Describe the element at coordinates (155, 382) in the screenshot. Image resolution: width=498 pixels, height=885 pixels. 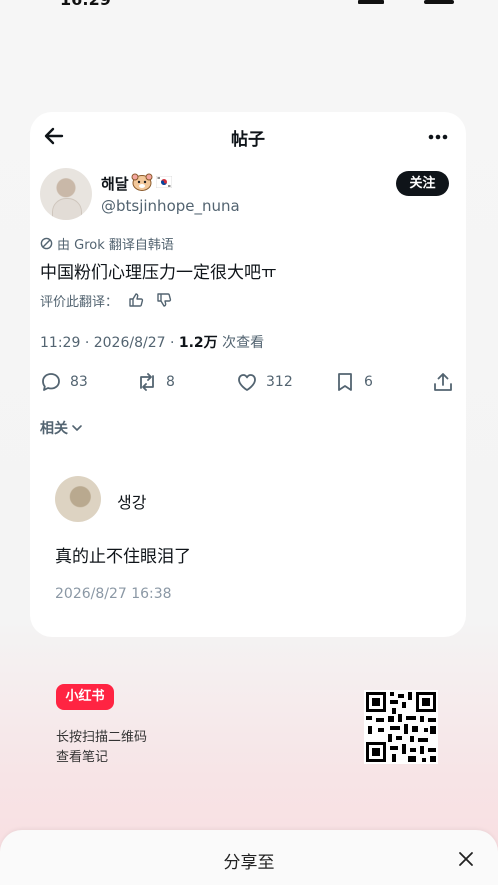
I see `repost-button: 8` at that location.